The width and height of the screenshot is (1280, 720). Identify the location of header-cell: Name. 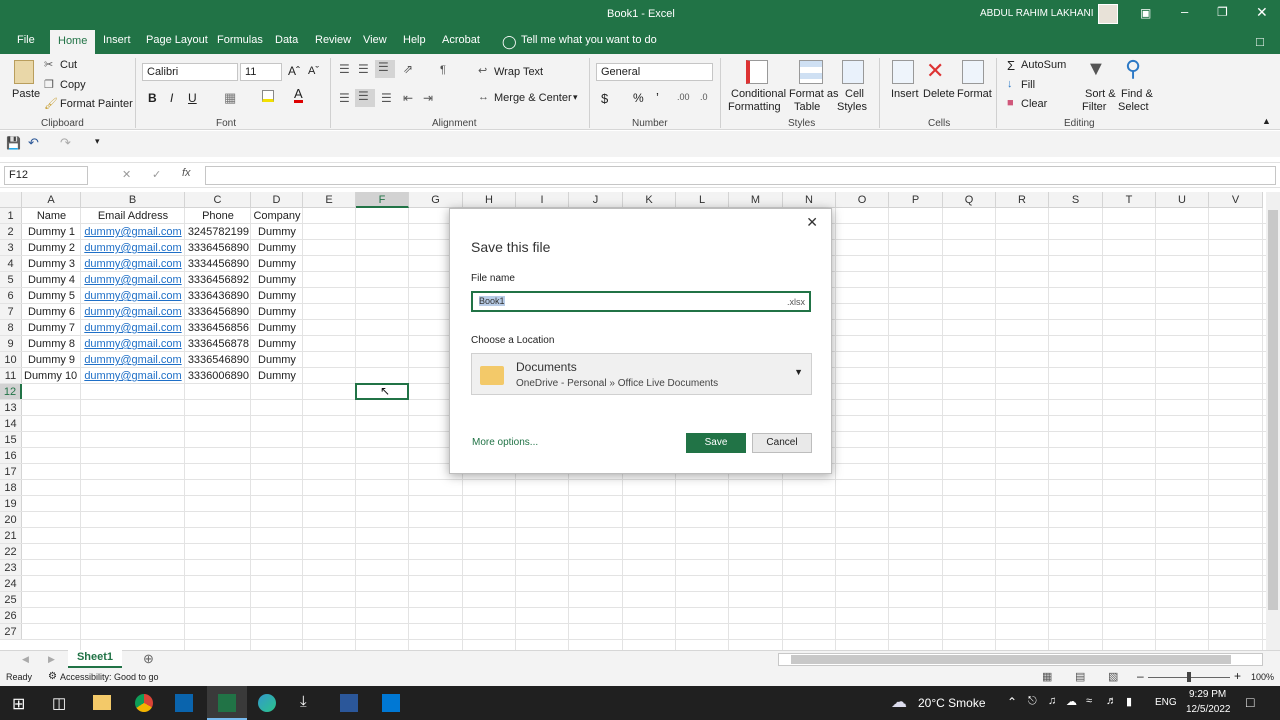
(51, 216).